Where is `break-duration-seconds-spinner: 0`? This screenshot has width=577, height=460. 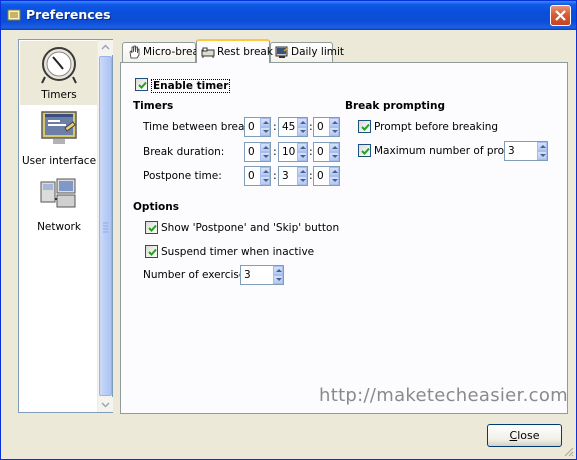 break-duration-seconds-spinner: 0 is located at coordinates (326, 152).